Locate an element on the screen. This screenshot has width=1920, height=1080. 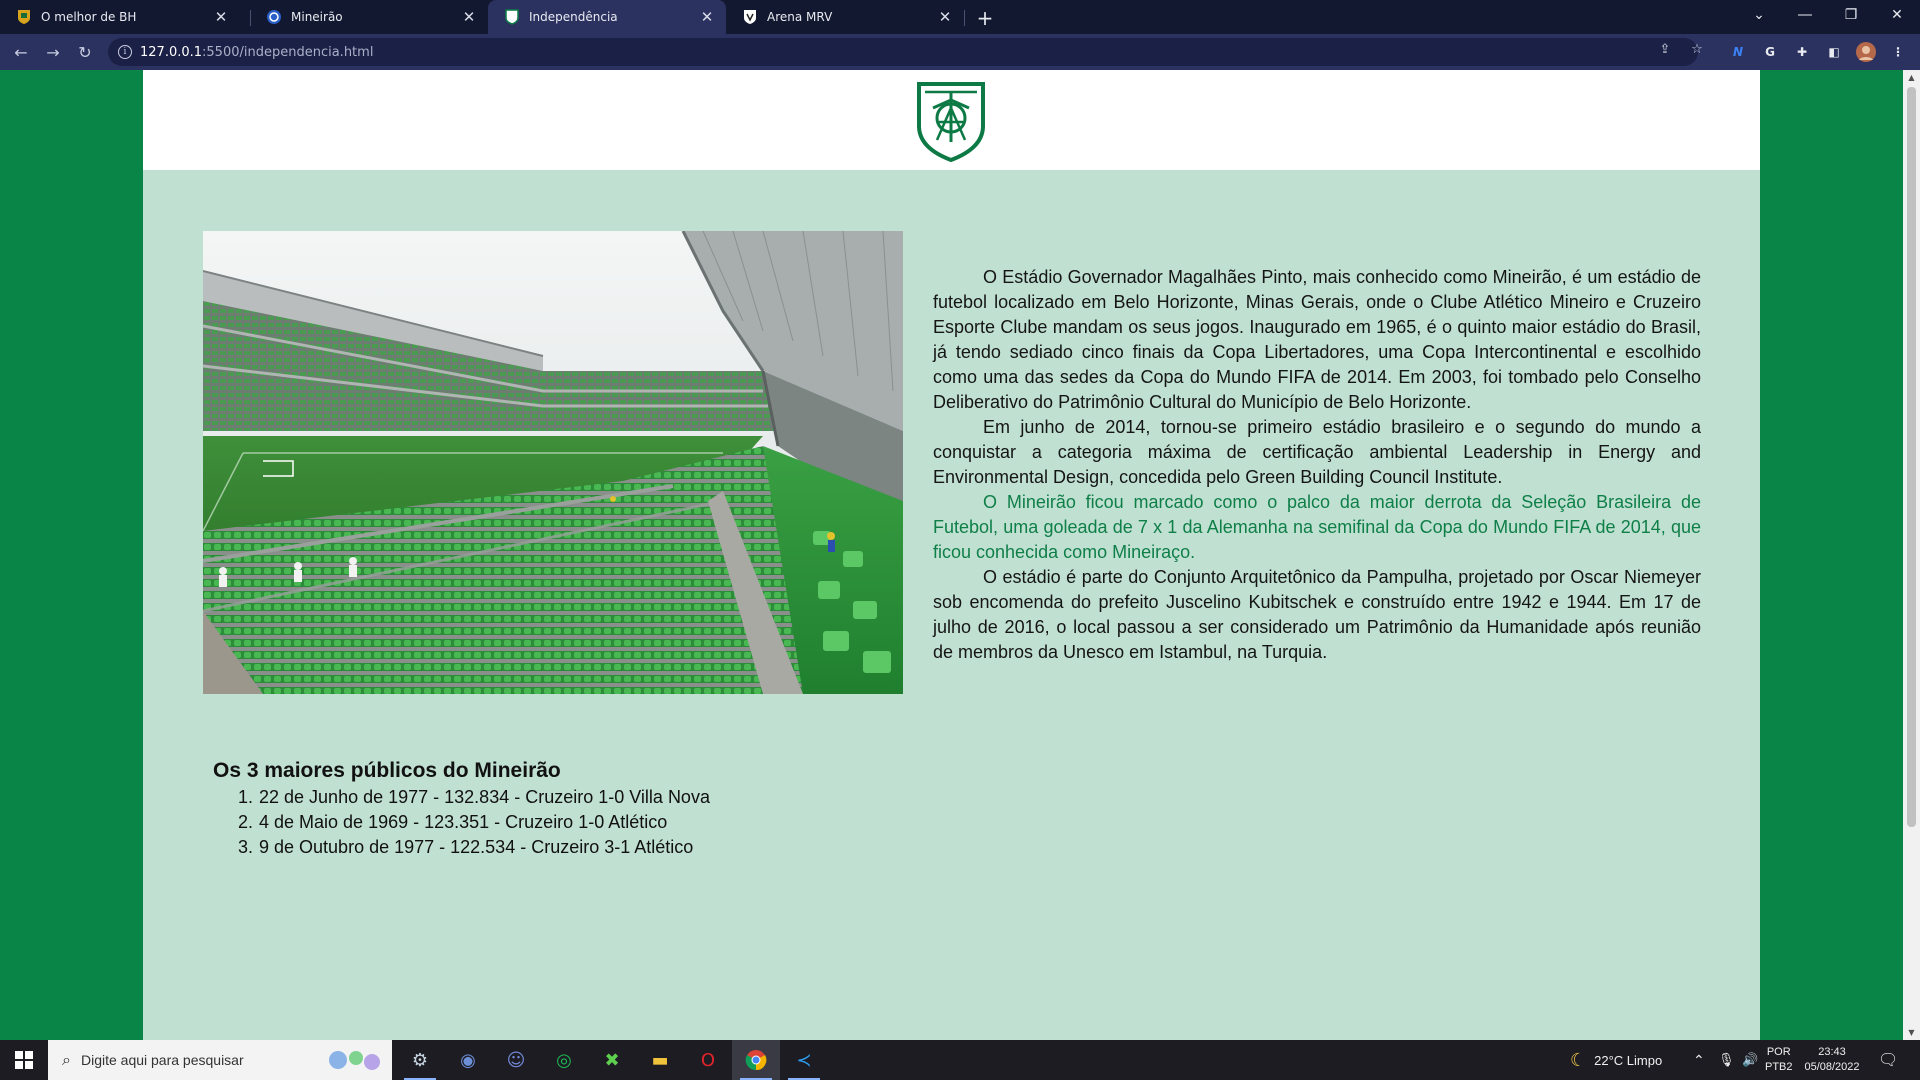
clock: 23:43 05/08/2022 is located at coordinates (1832, 1060).